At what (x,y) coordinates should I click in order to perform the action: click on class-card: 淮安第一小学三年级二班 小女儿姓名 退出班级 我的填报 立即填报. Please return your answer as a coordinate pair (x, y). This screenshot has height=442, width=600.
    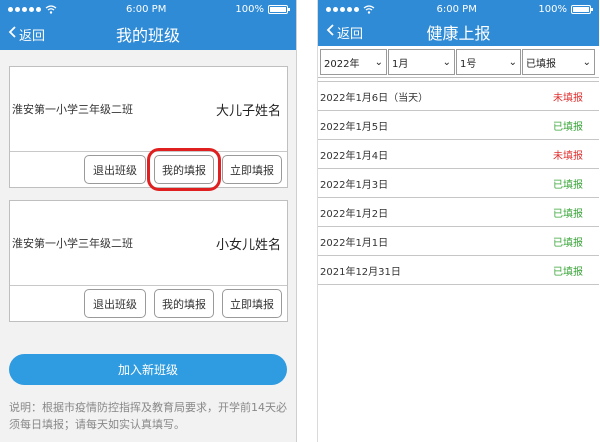
    Looking at the image, I should click on (148, 261).